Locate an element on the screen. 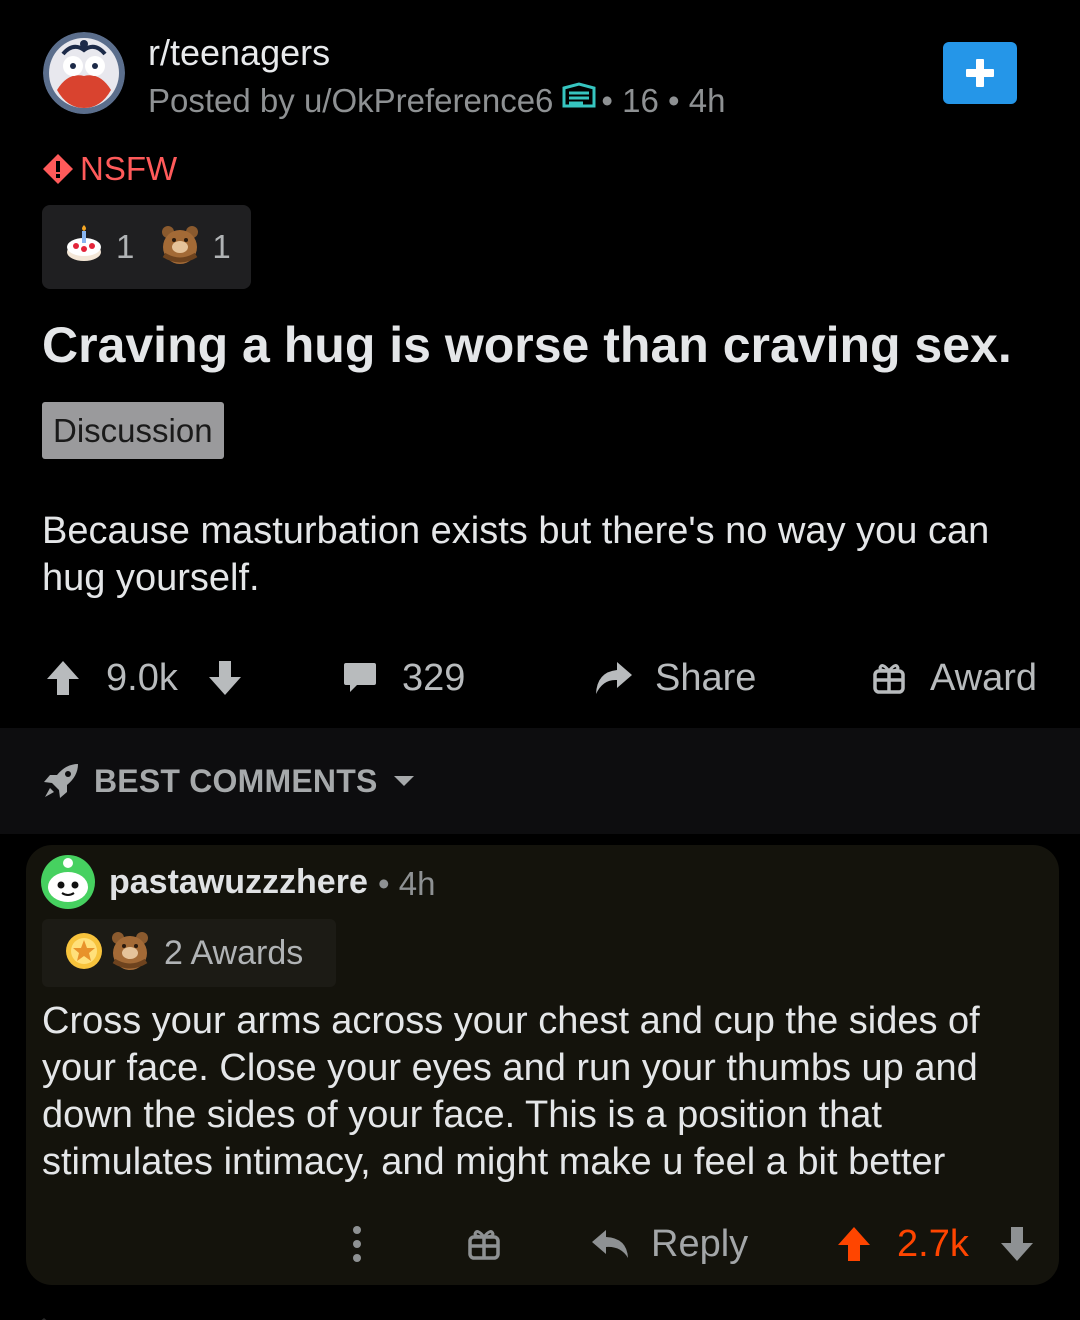 The height and width of the screenshot is (1320, 1080). share-arrow-icon is located at coordinates (614, 678).